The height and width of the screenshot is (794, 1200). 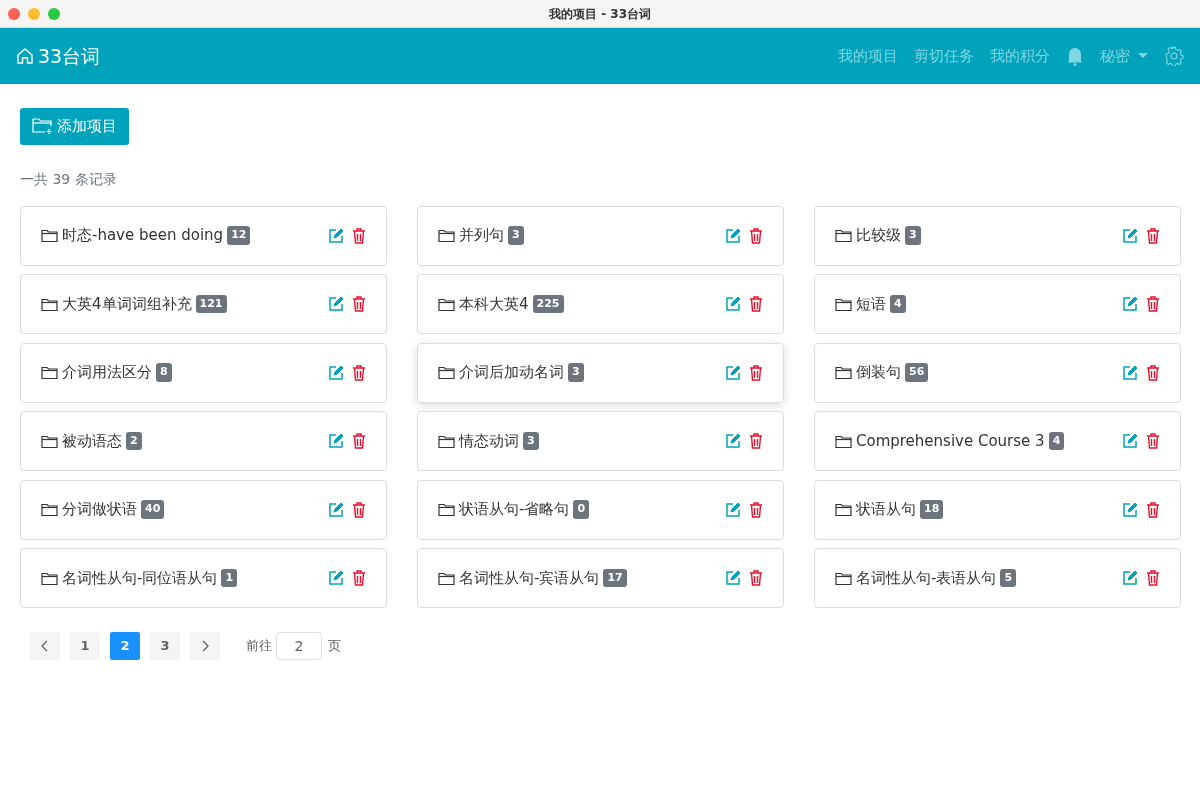 I want to click on project-count: 4, so click(x=1056, y=441).